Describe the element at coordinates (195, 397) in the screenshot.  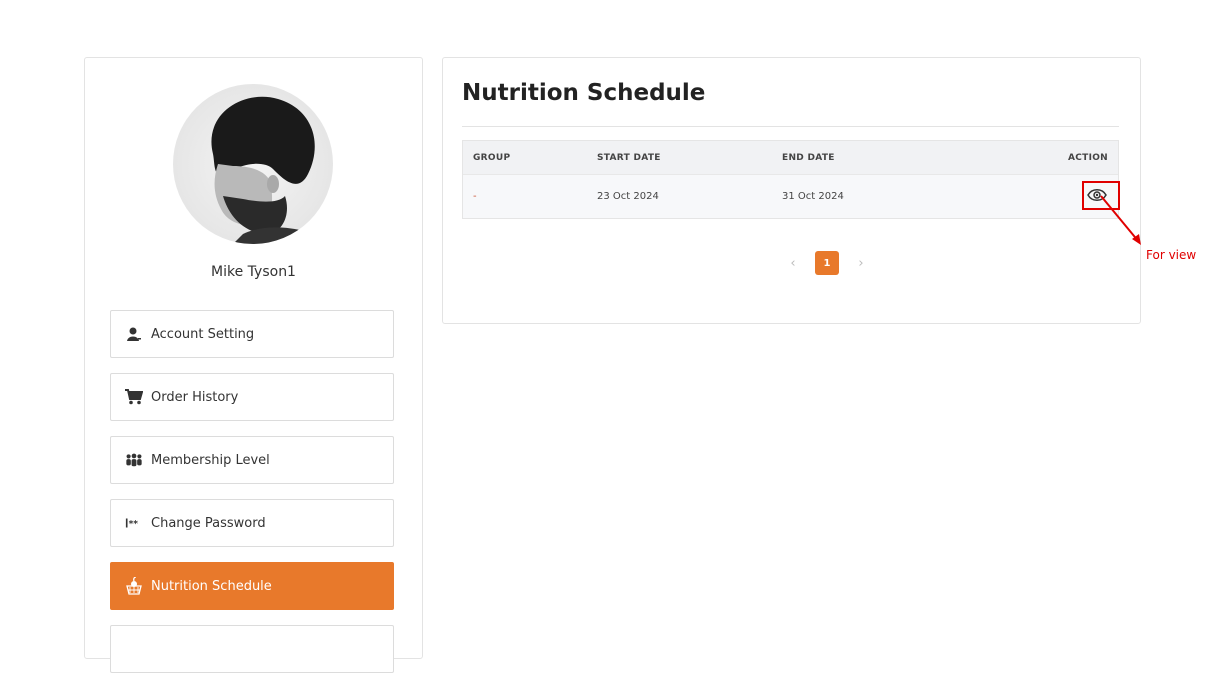
I see `sidebar-item-label: Order History` at that location.